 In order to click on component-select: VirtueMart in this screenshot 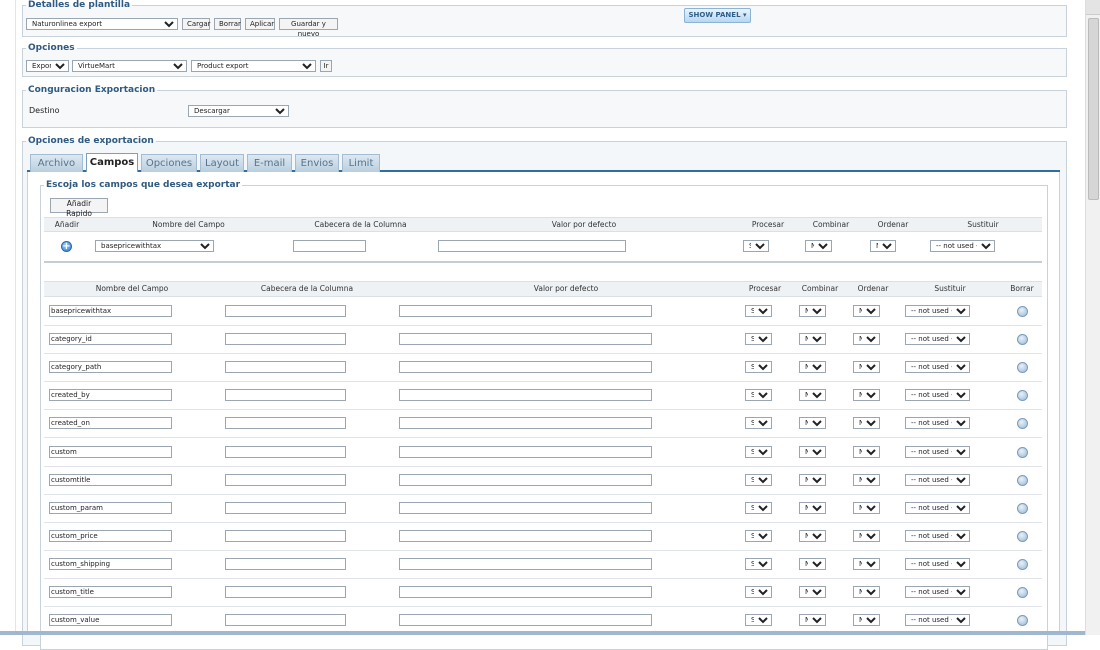, I will do `click(129, 66)`.